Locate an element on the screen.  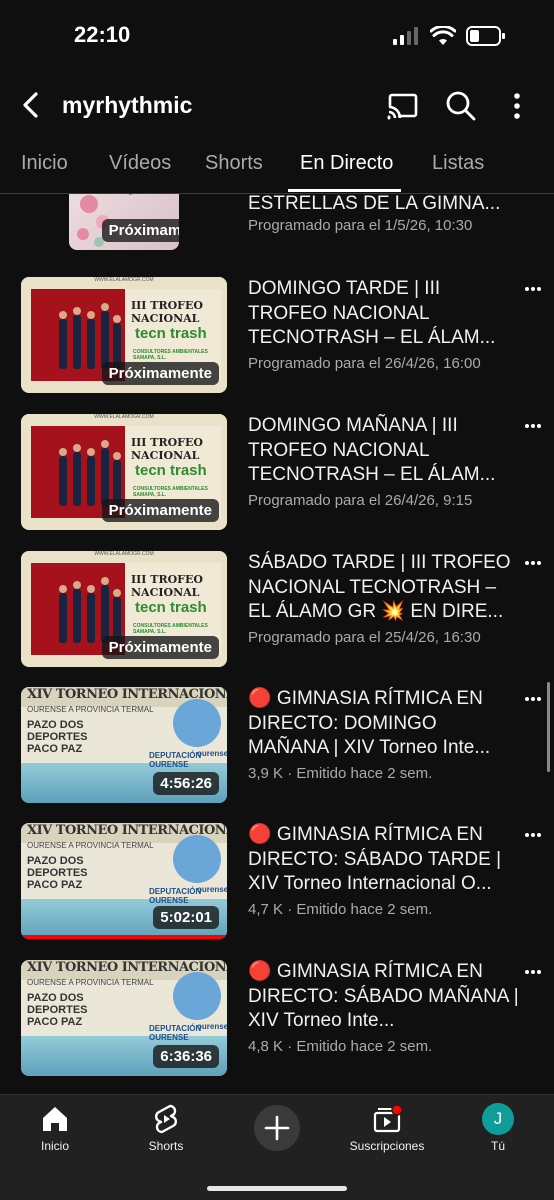
video-thumbnail: Próximamente is located at coordinates (124, 222).